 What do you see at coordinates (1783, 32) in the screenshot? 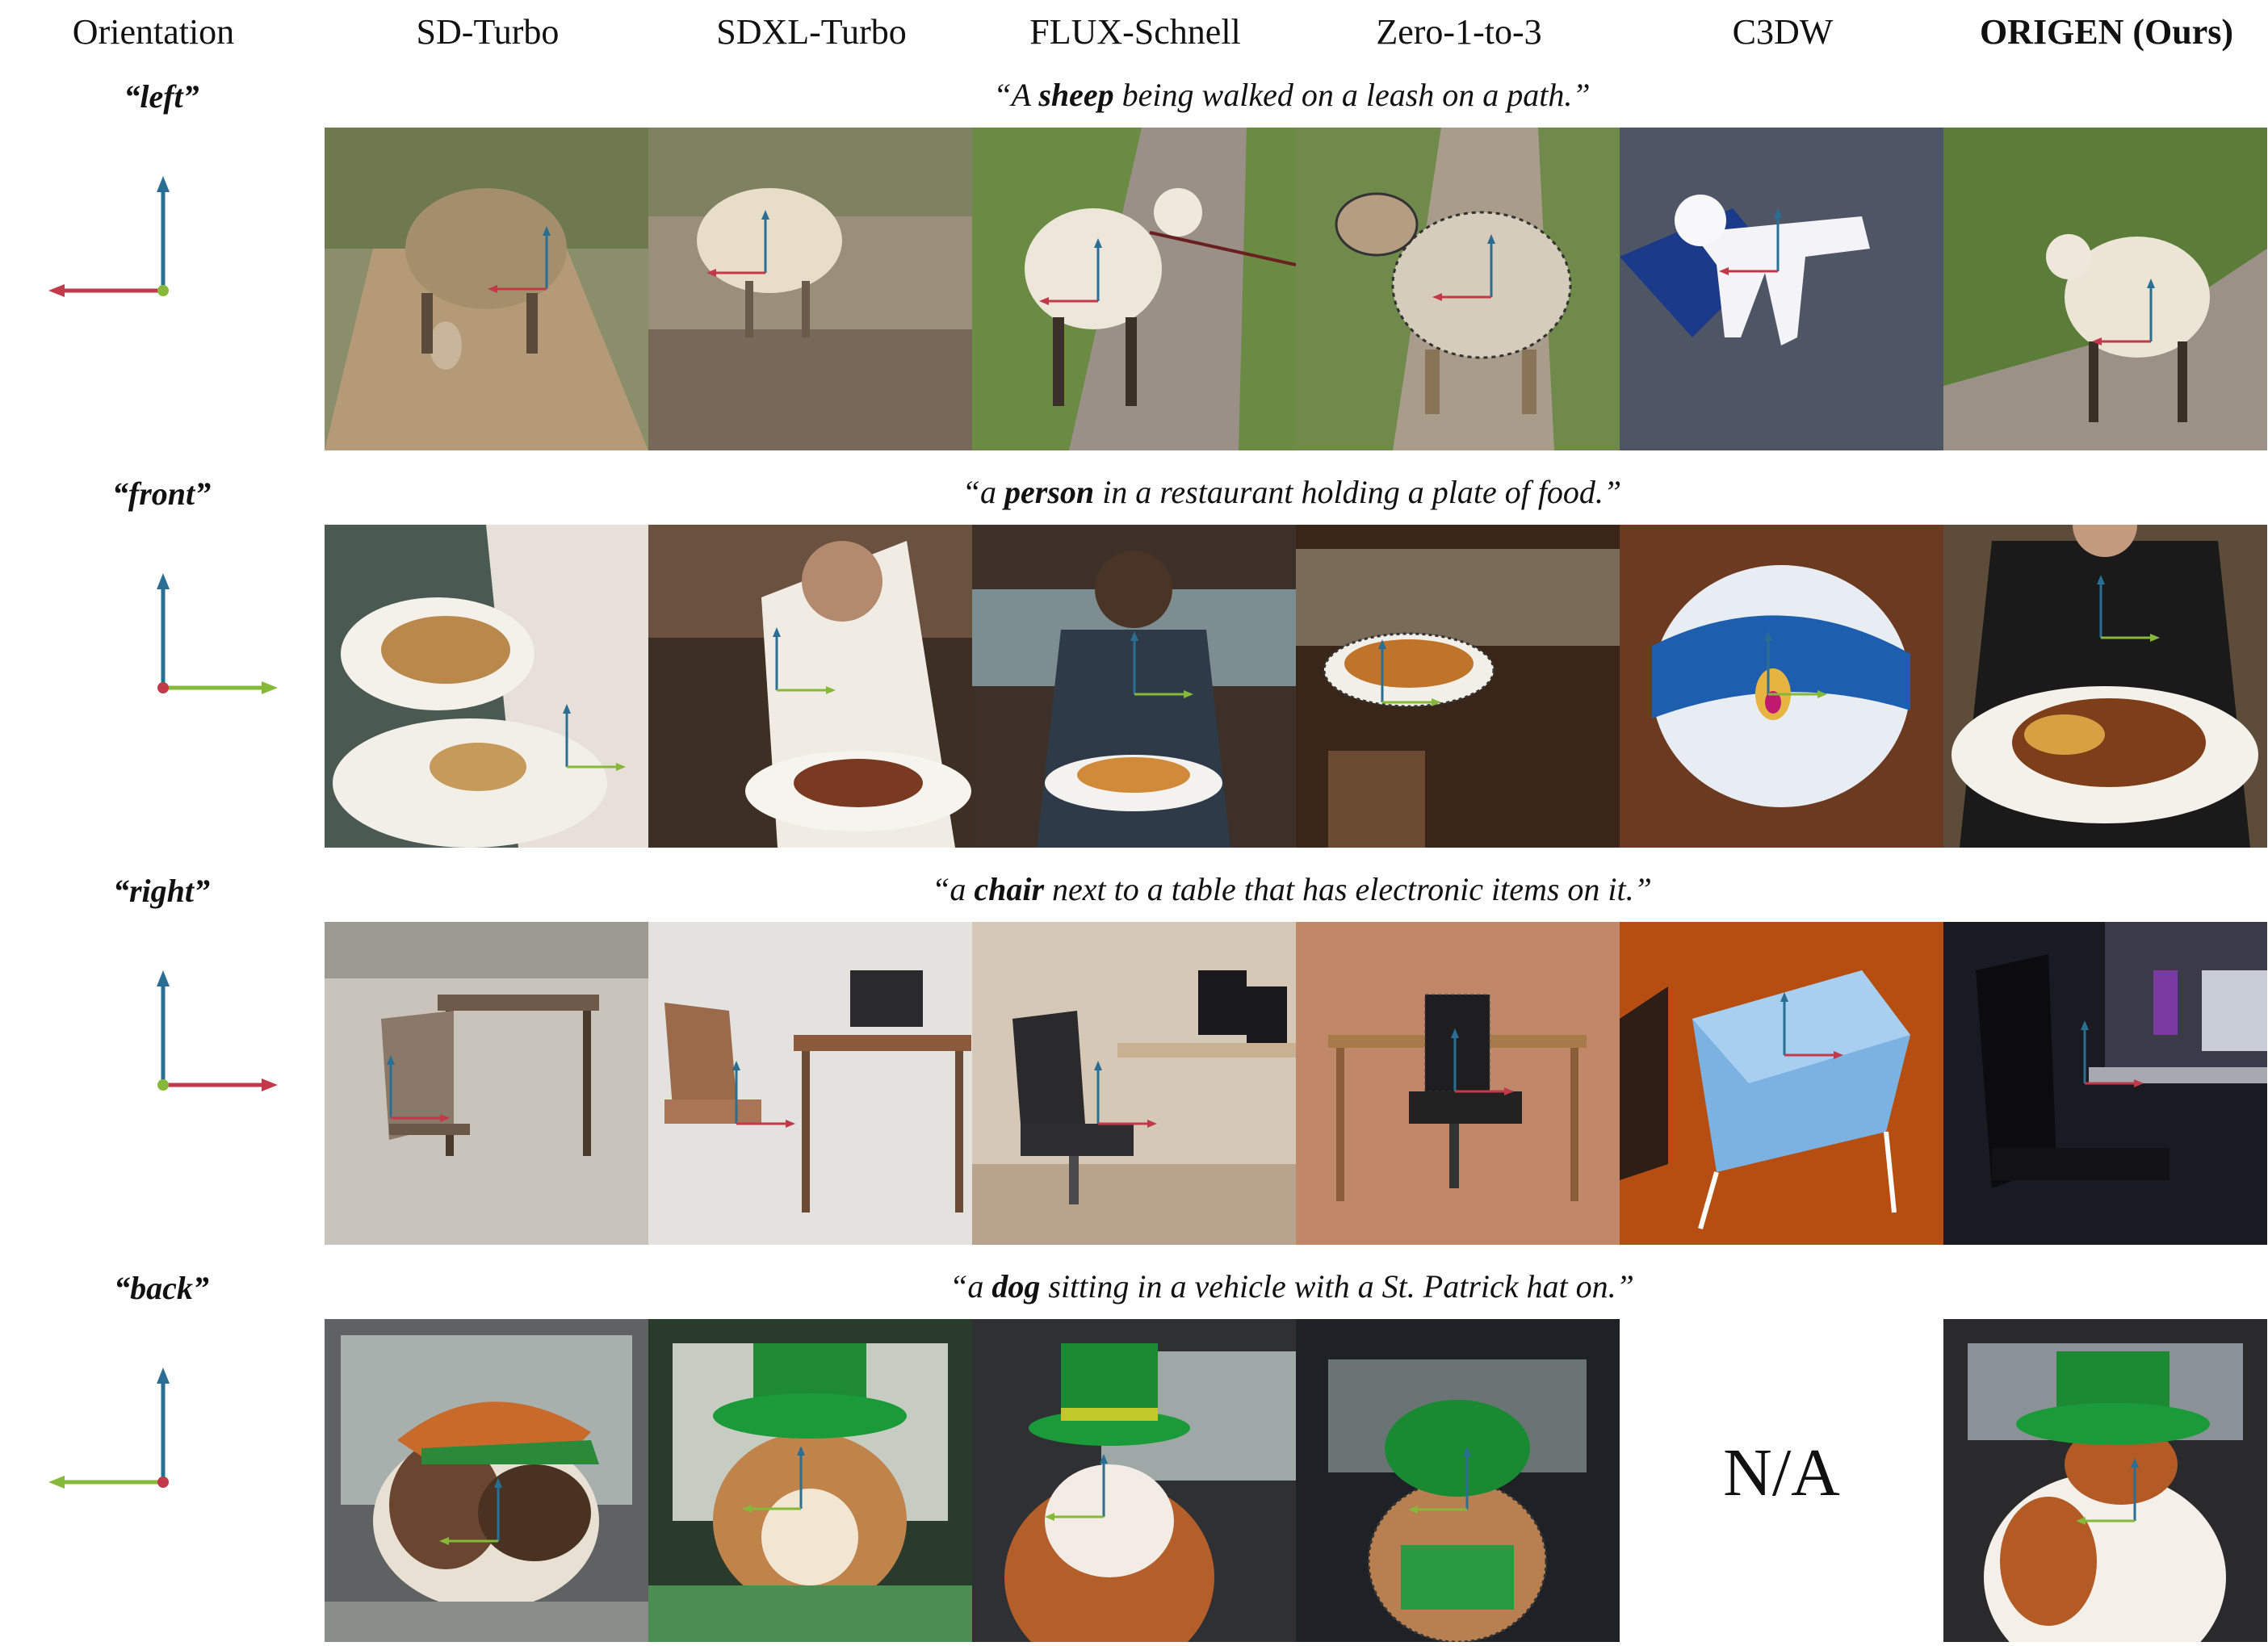
I see `header-c3dw: C3DW` at bounding box center [1783, 32].